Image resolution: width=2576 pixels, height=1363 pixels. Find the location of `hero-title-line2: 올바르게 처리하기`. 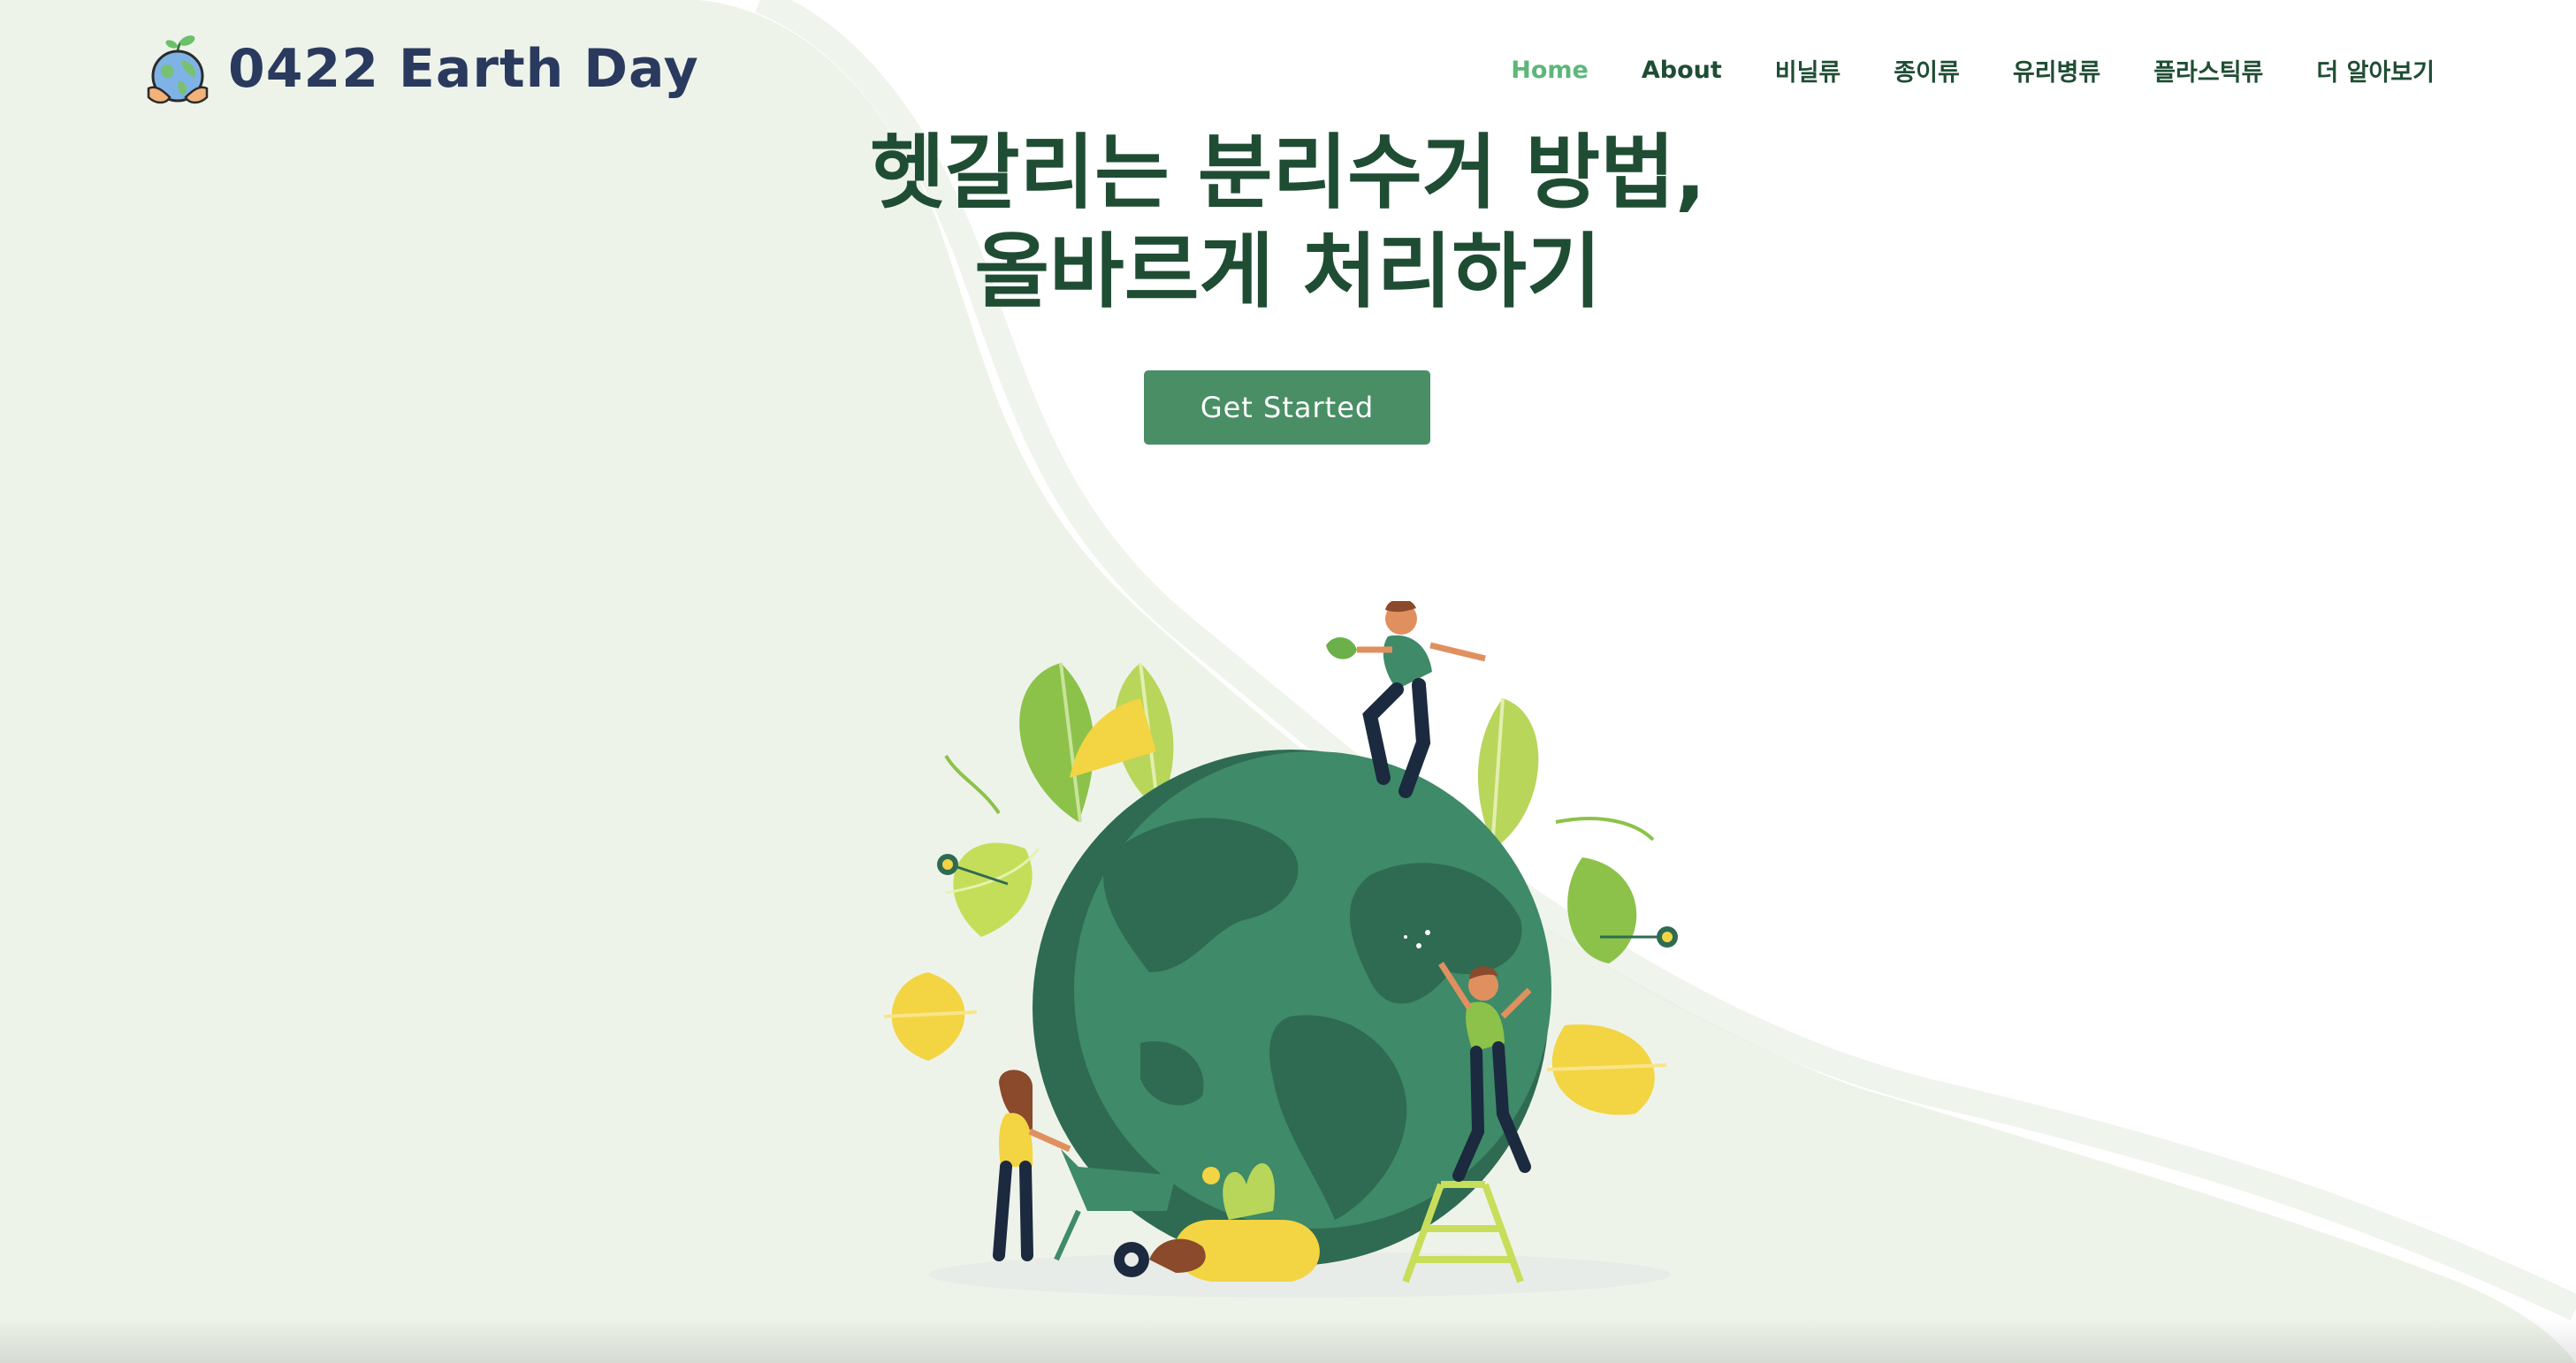

hero-title-line2: 올바르게 처리하기 is located at coordinates (1288, 272).